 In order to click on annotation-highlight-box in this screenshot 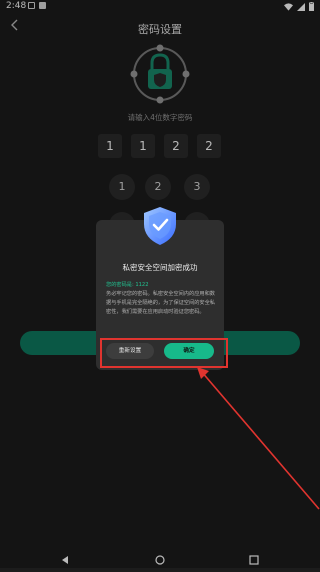, I will do `click(164, 353)`.